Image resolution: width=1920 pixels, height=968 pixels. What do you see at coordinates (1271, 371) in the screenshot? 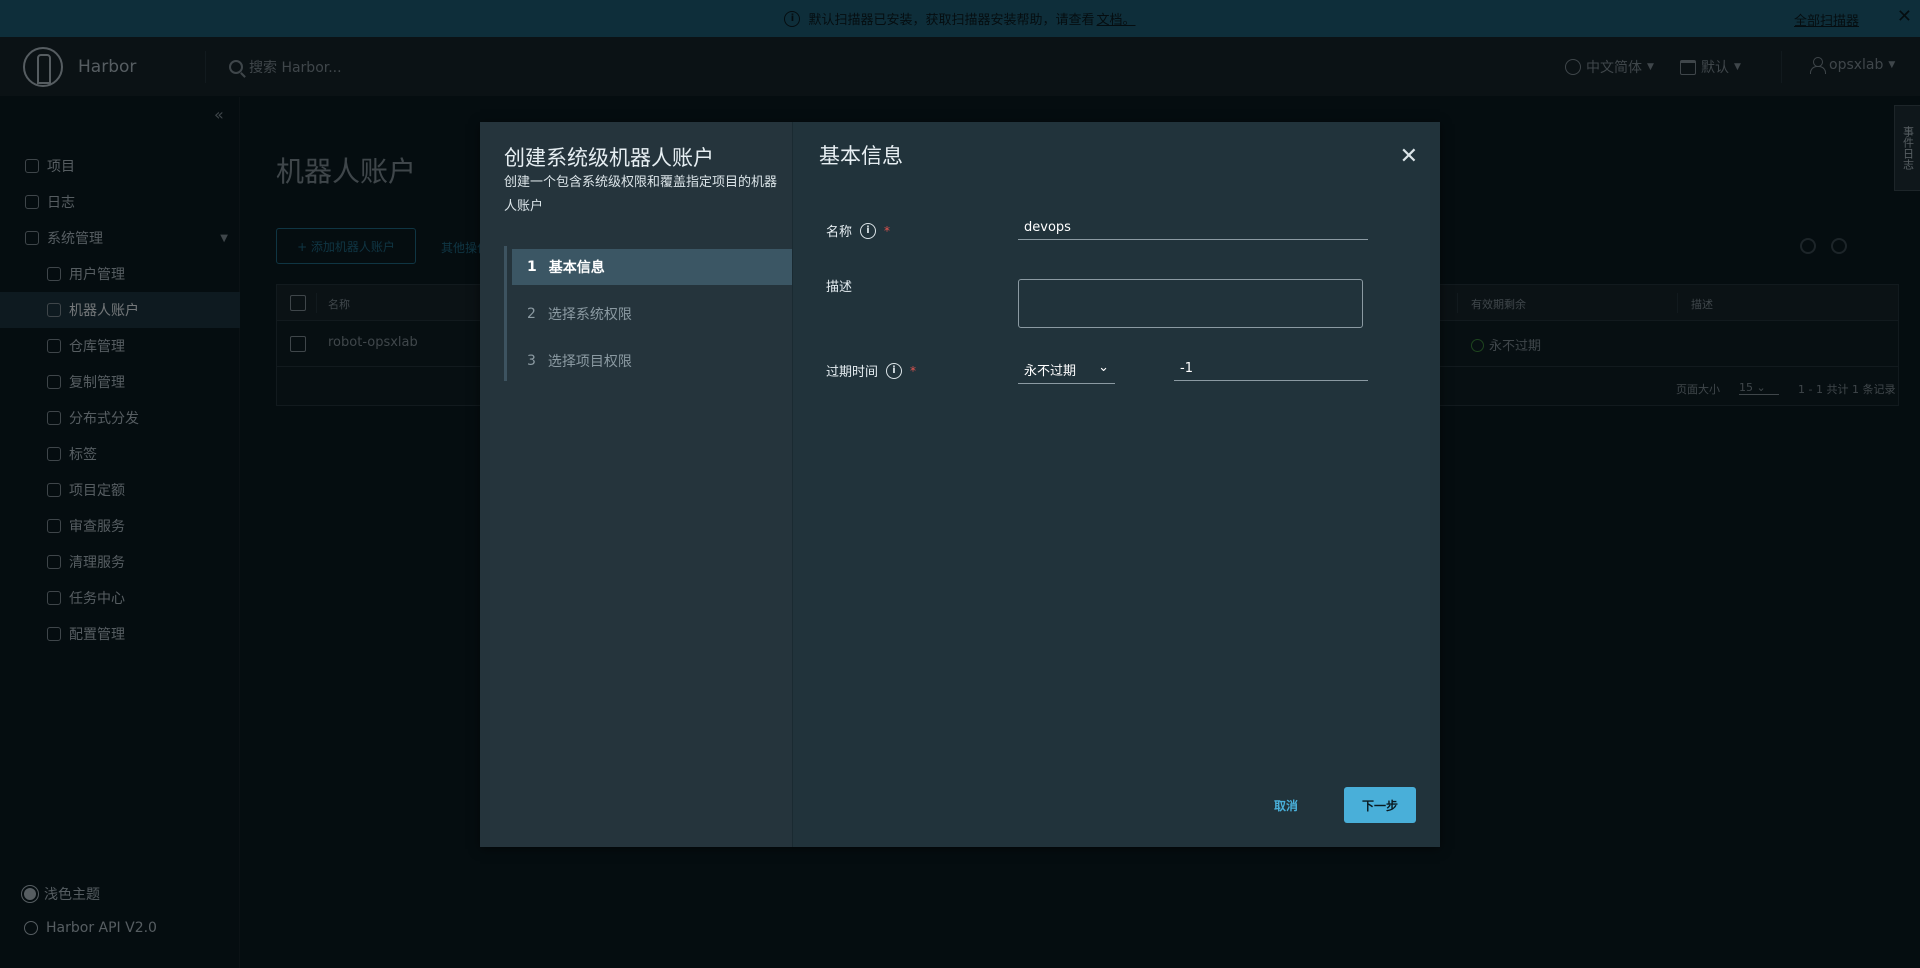
I see `expiration-days-input: -1` at bounding box center [1271, 371].